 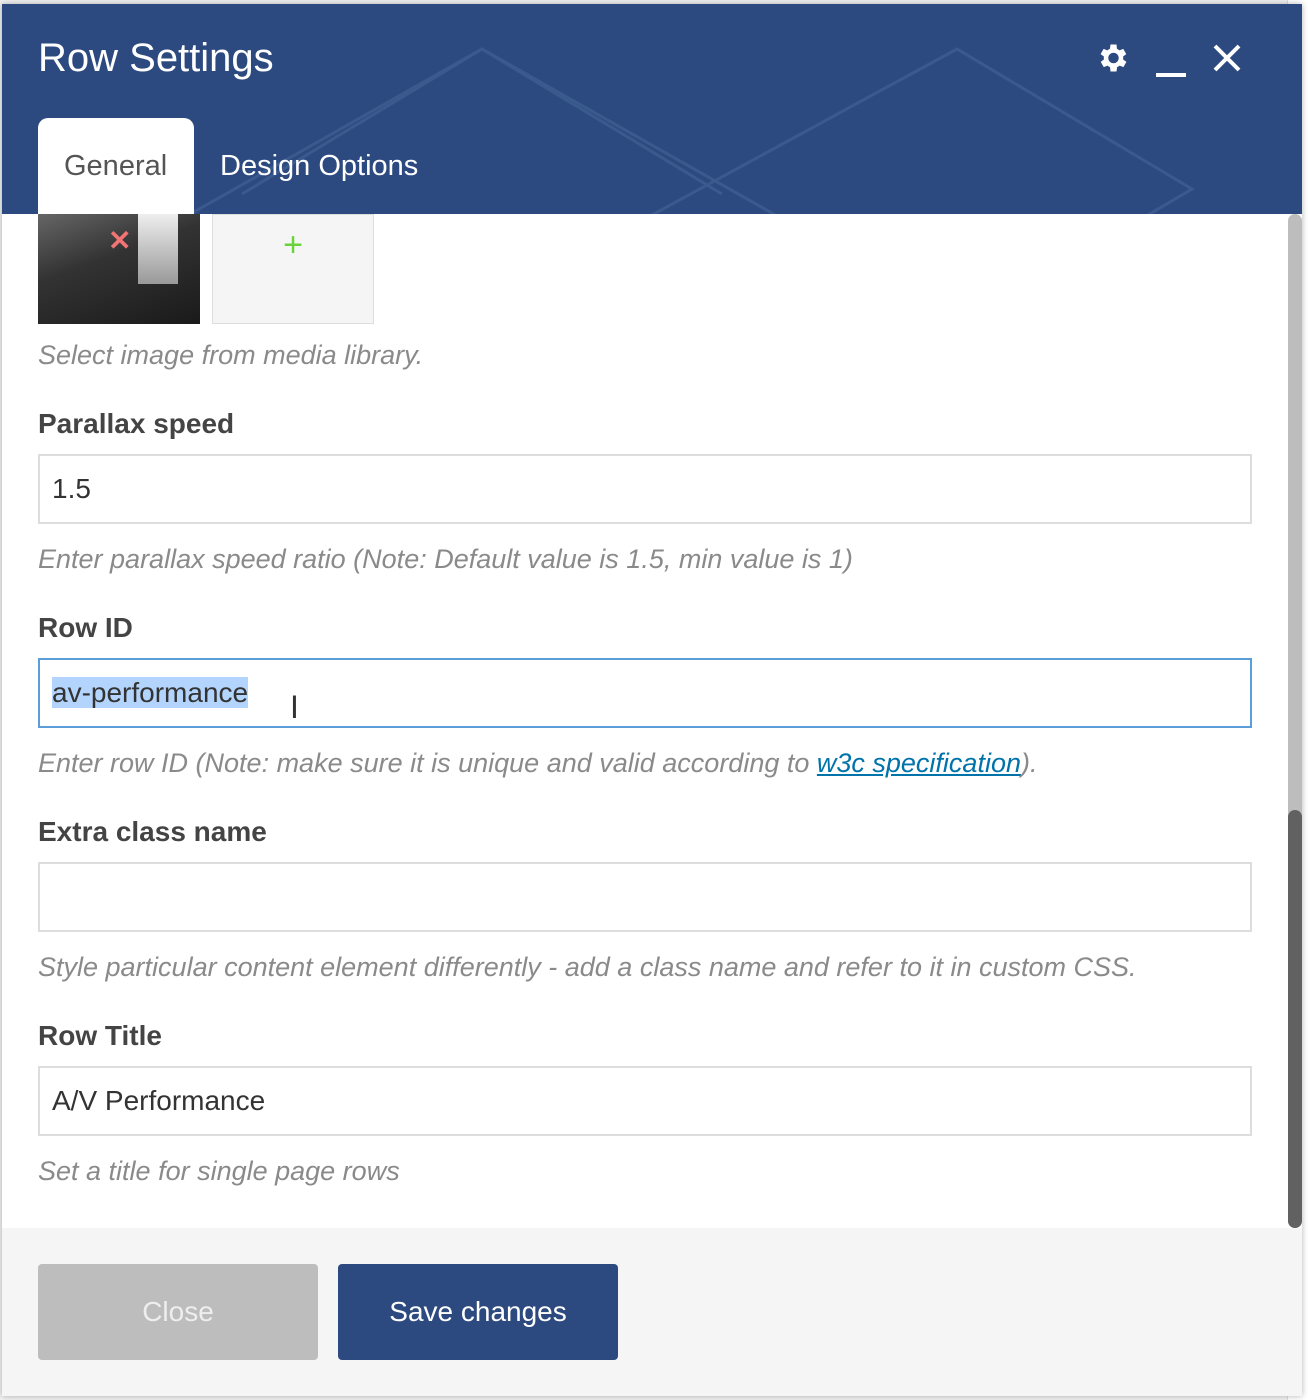 I want to click on extra-class-label: Extra class name, so click(x=152, y=831).